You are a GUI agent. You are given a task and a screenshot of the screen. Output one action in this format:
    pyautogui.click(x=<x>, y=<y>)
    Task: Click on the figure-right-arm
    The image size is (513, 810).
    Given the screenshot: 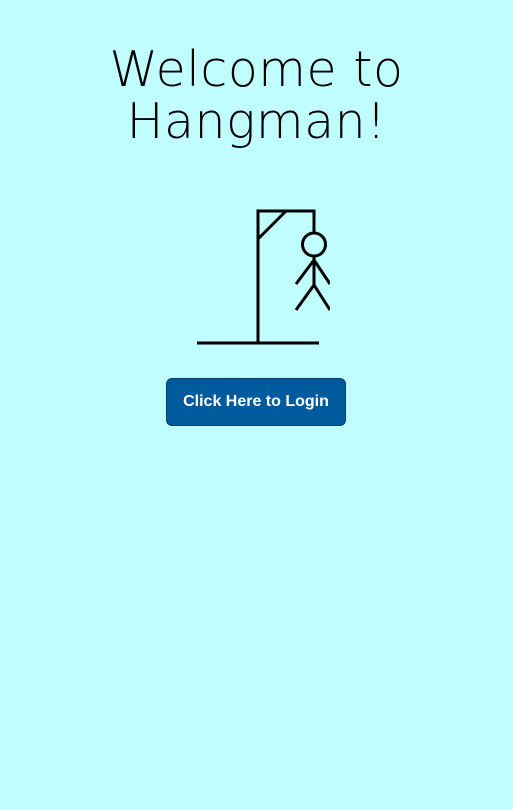 What is the action you would take?
    pyautogui.click(x=321, y=272)
    